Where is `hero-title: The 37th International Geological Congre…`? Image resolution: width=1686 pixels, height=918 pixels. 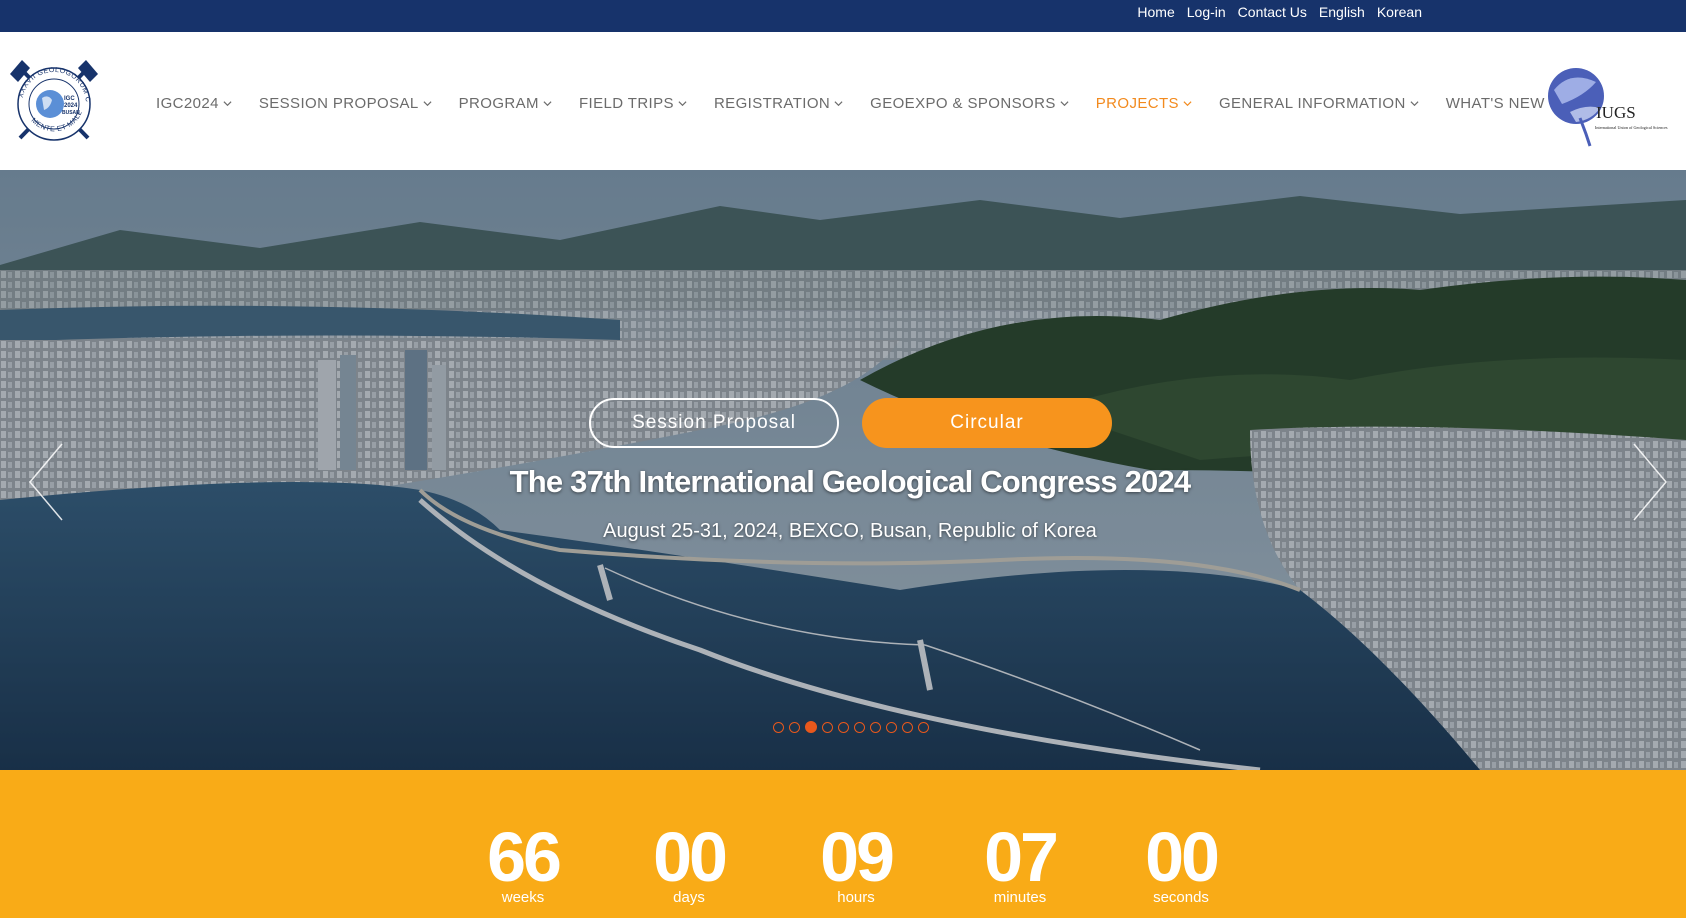 hero-title: The 37th International Geological Congre… is located at coordinates (850, 481).